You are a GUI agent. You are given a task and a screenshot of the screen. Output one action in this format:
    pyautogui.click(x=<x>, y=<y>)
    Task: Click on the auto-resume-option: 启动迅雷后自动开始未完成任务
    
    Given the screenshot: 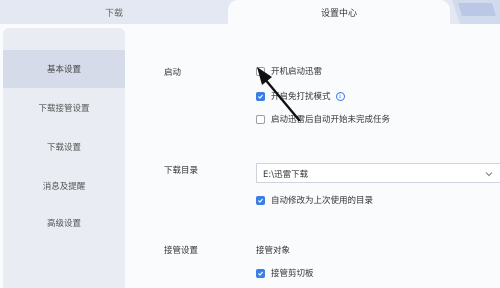 What is the action you would take?
    pyautogui.click(x=323, y=119)
    